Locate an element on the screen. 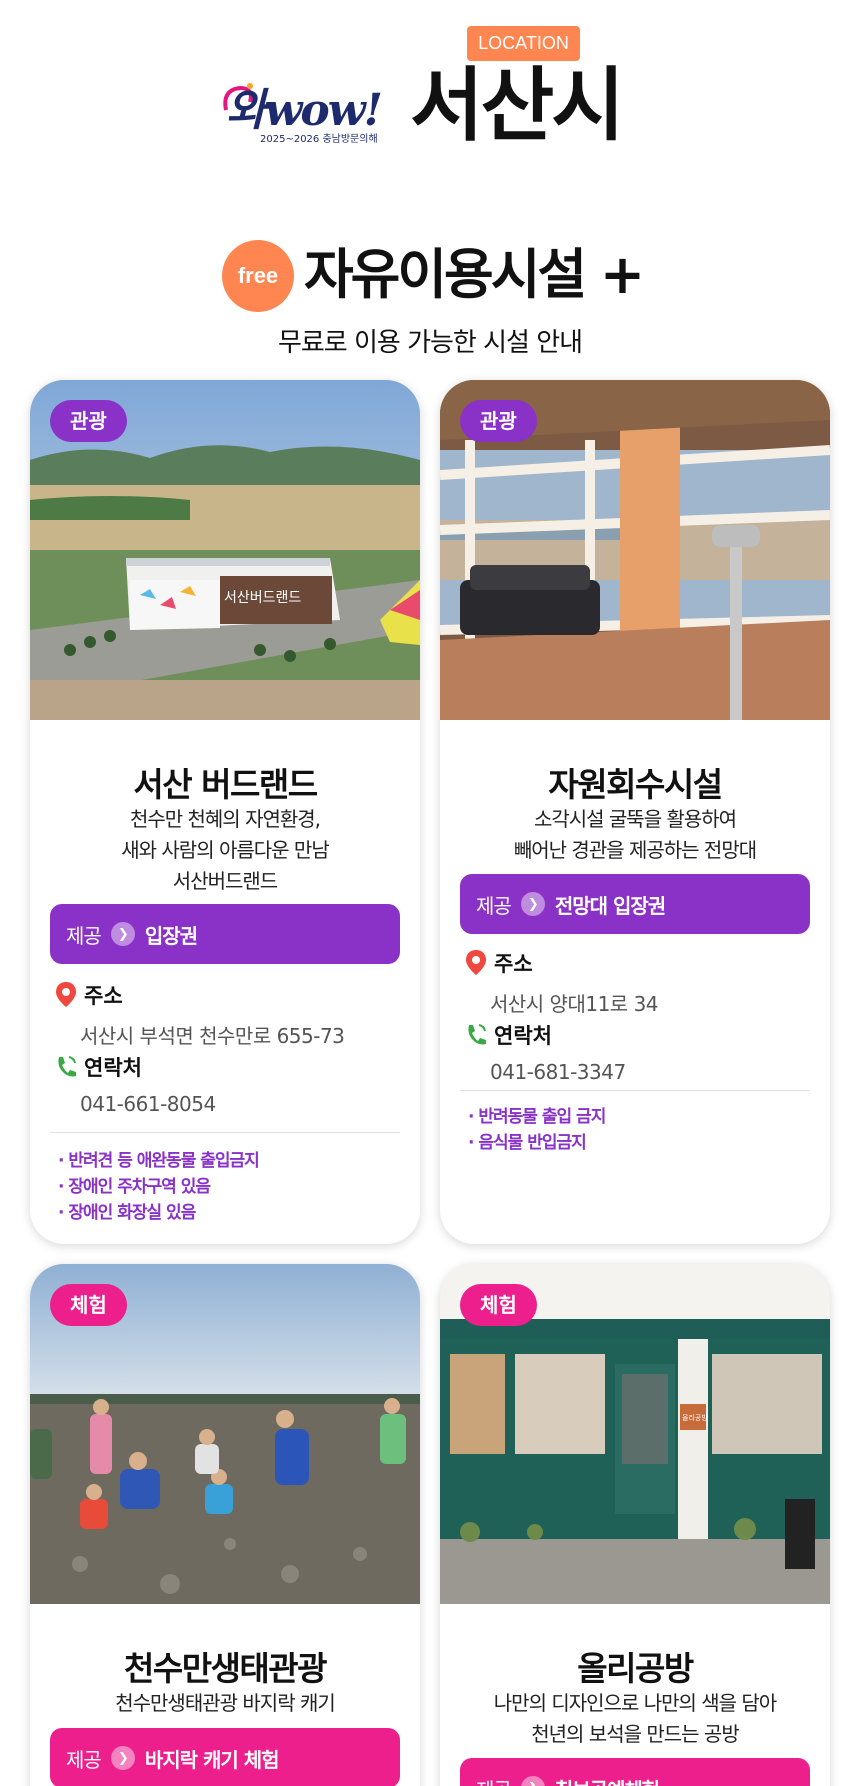  section-title: 자유이용시설 + is located at coordinates (474, 274).